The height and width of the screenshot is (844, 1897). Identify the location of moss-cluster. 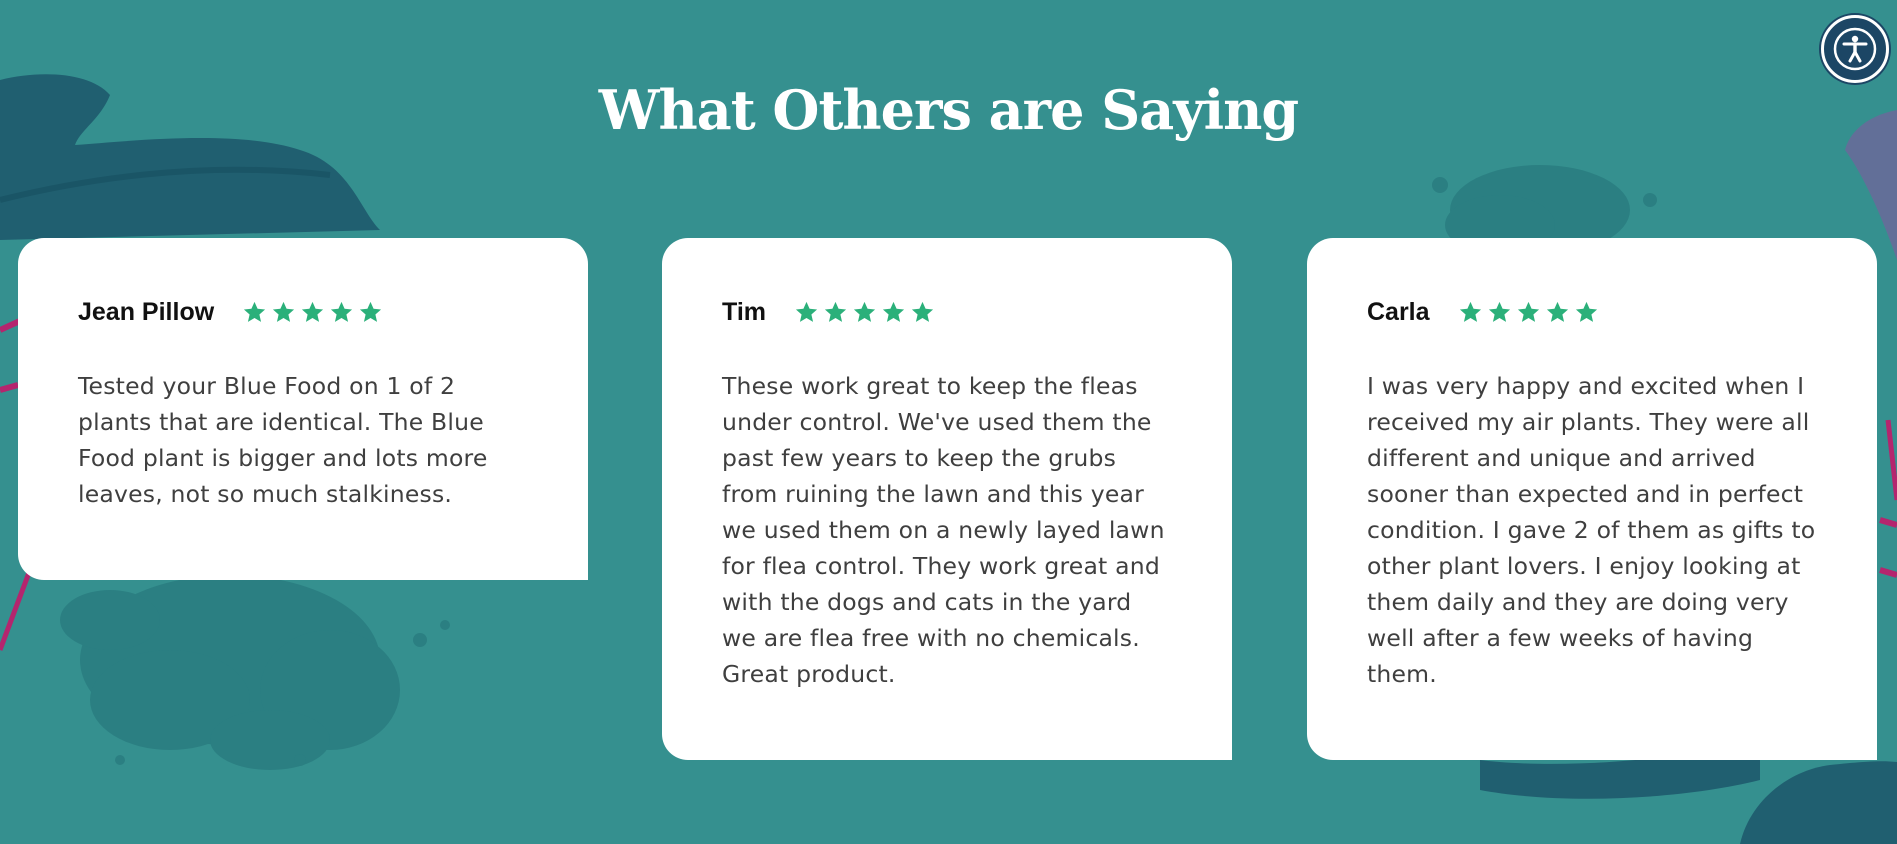
(255, 672).